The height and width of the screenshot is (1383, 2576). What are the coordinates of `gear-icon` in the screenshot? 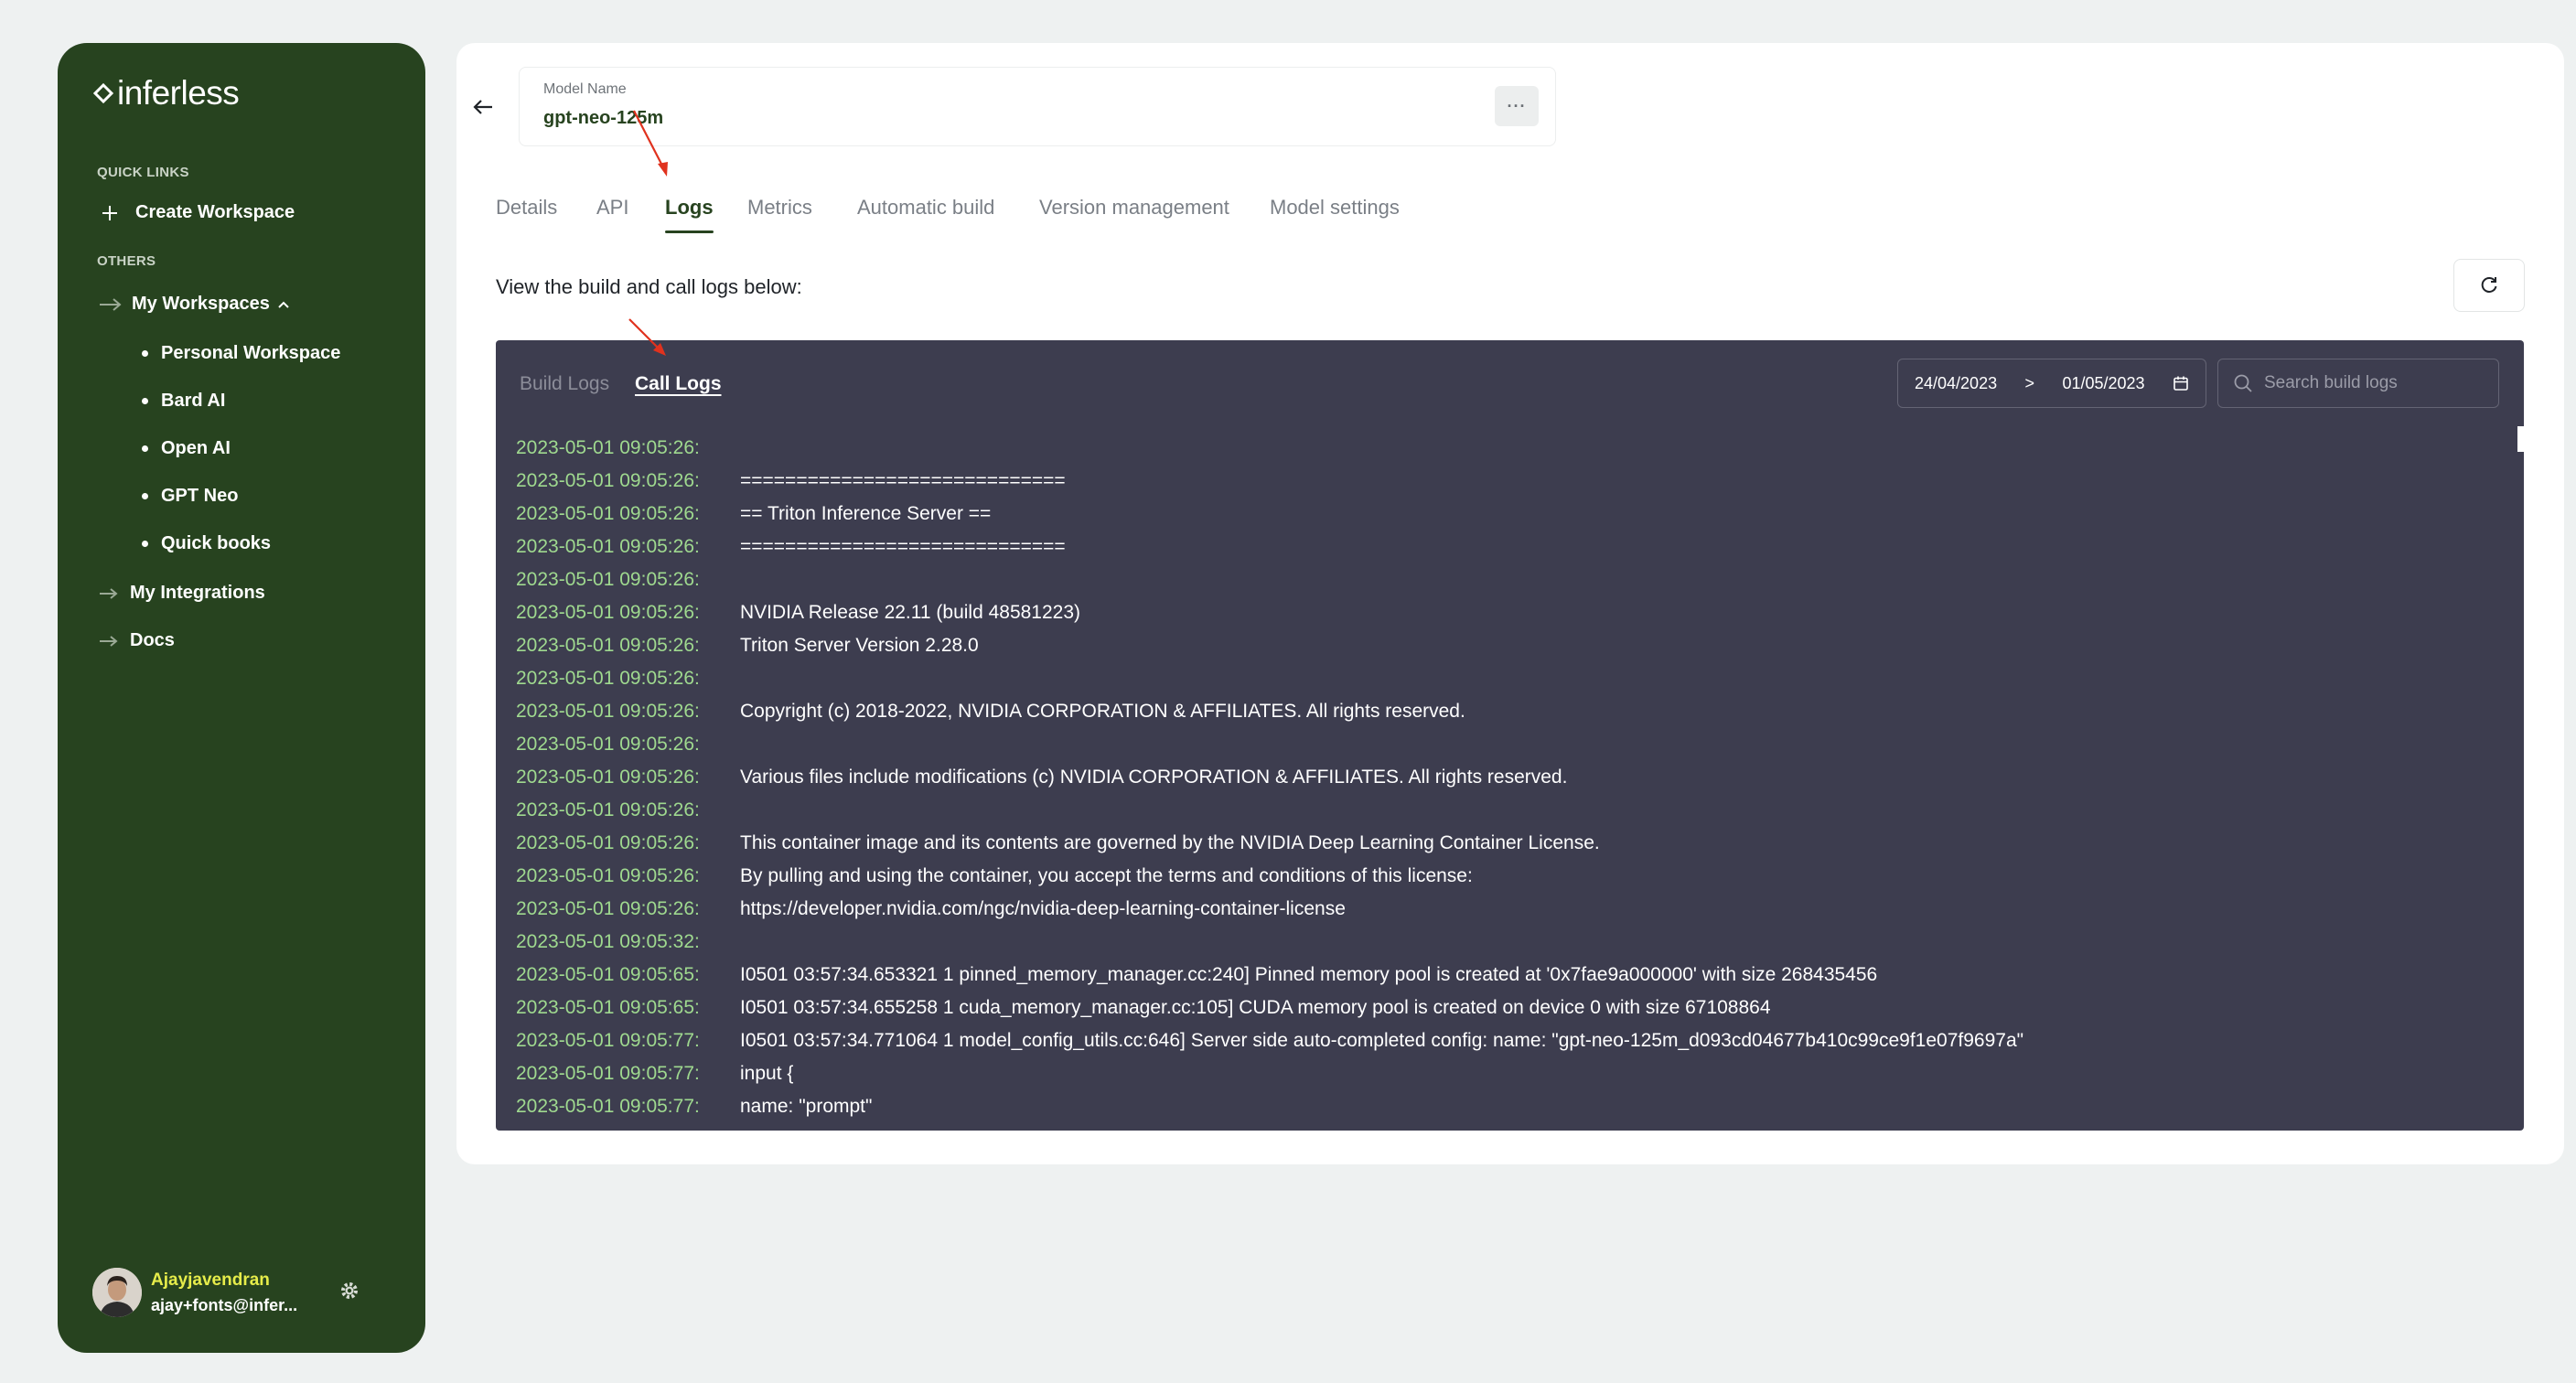 It's located at (349, 1291).